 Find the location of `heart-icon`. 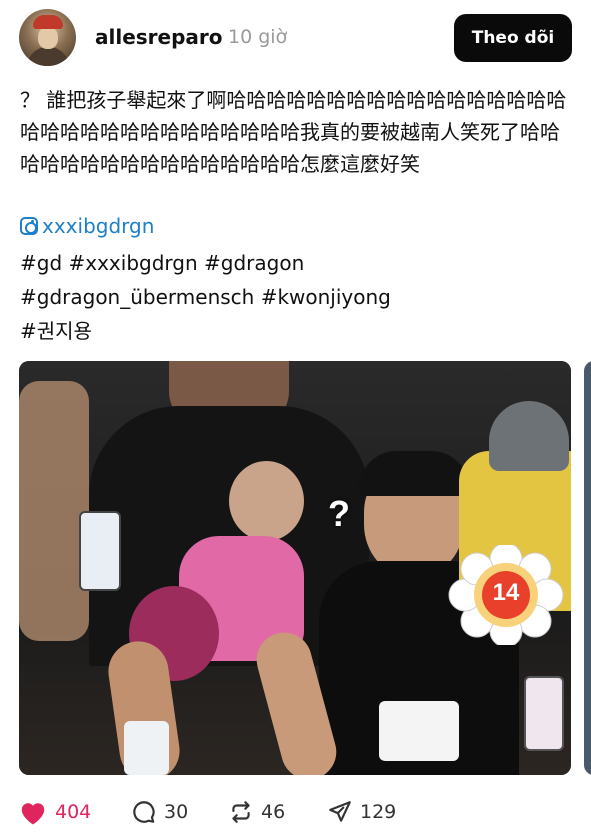

heart-icon is located at coordinates (33, 814).